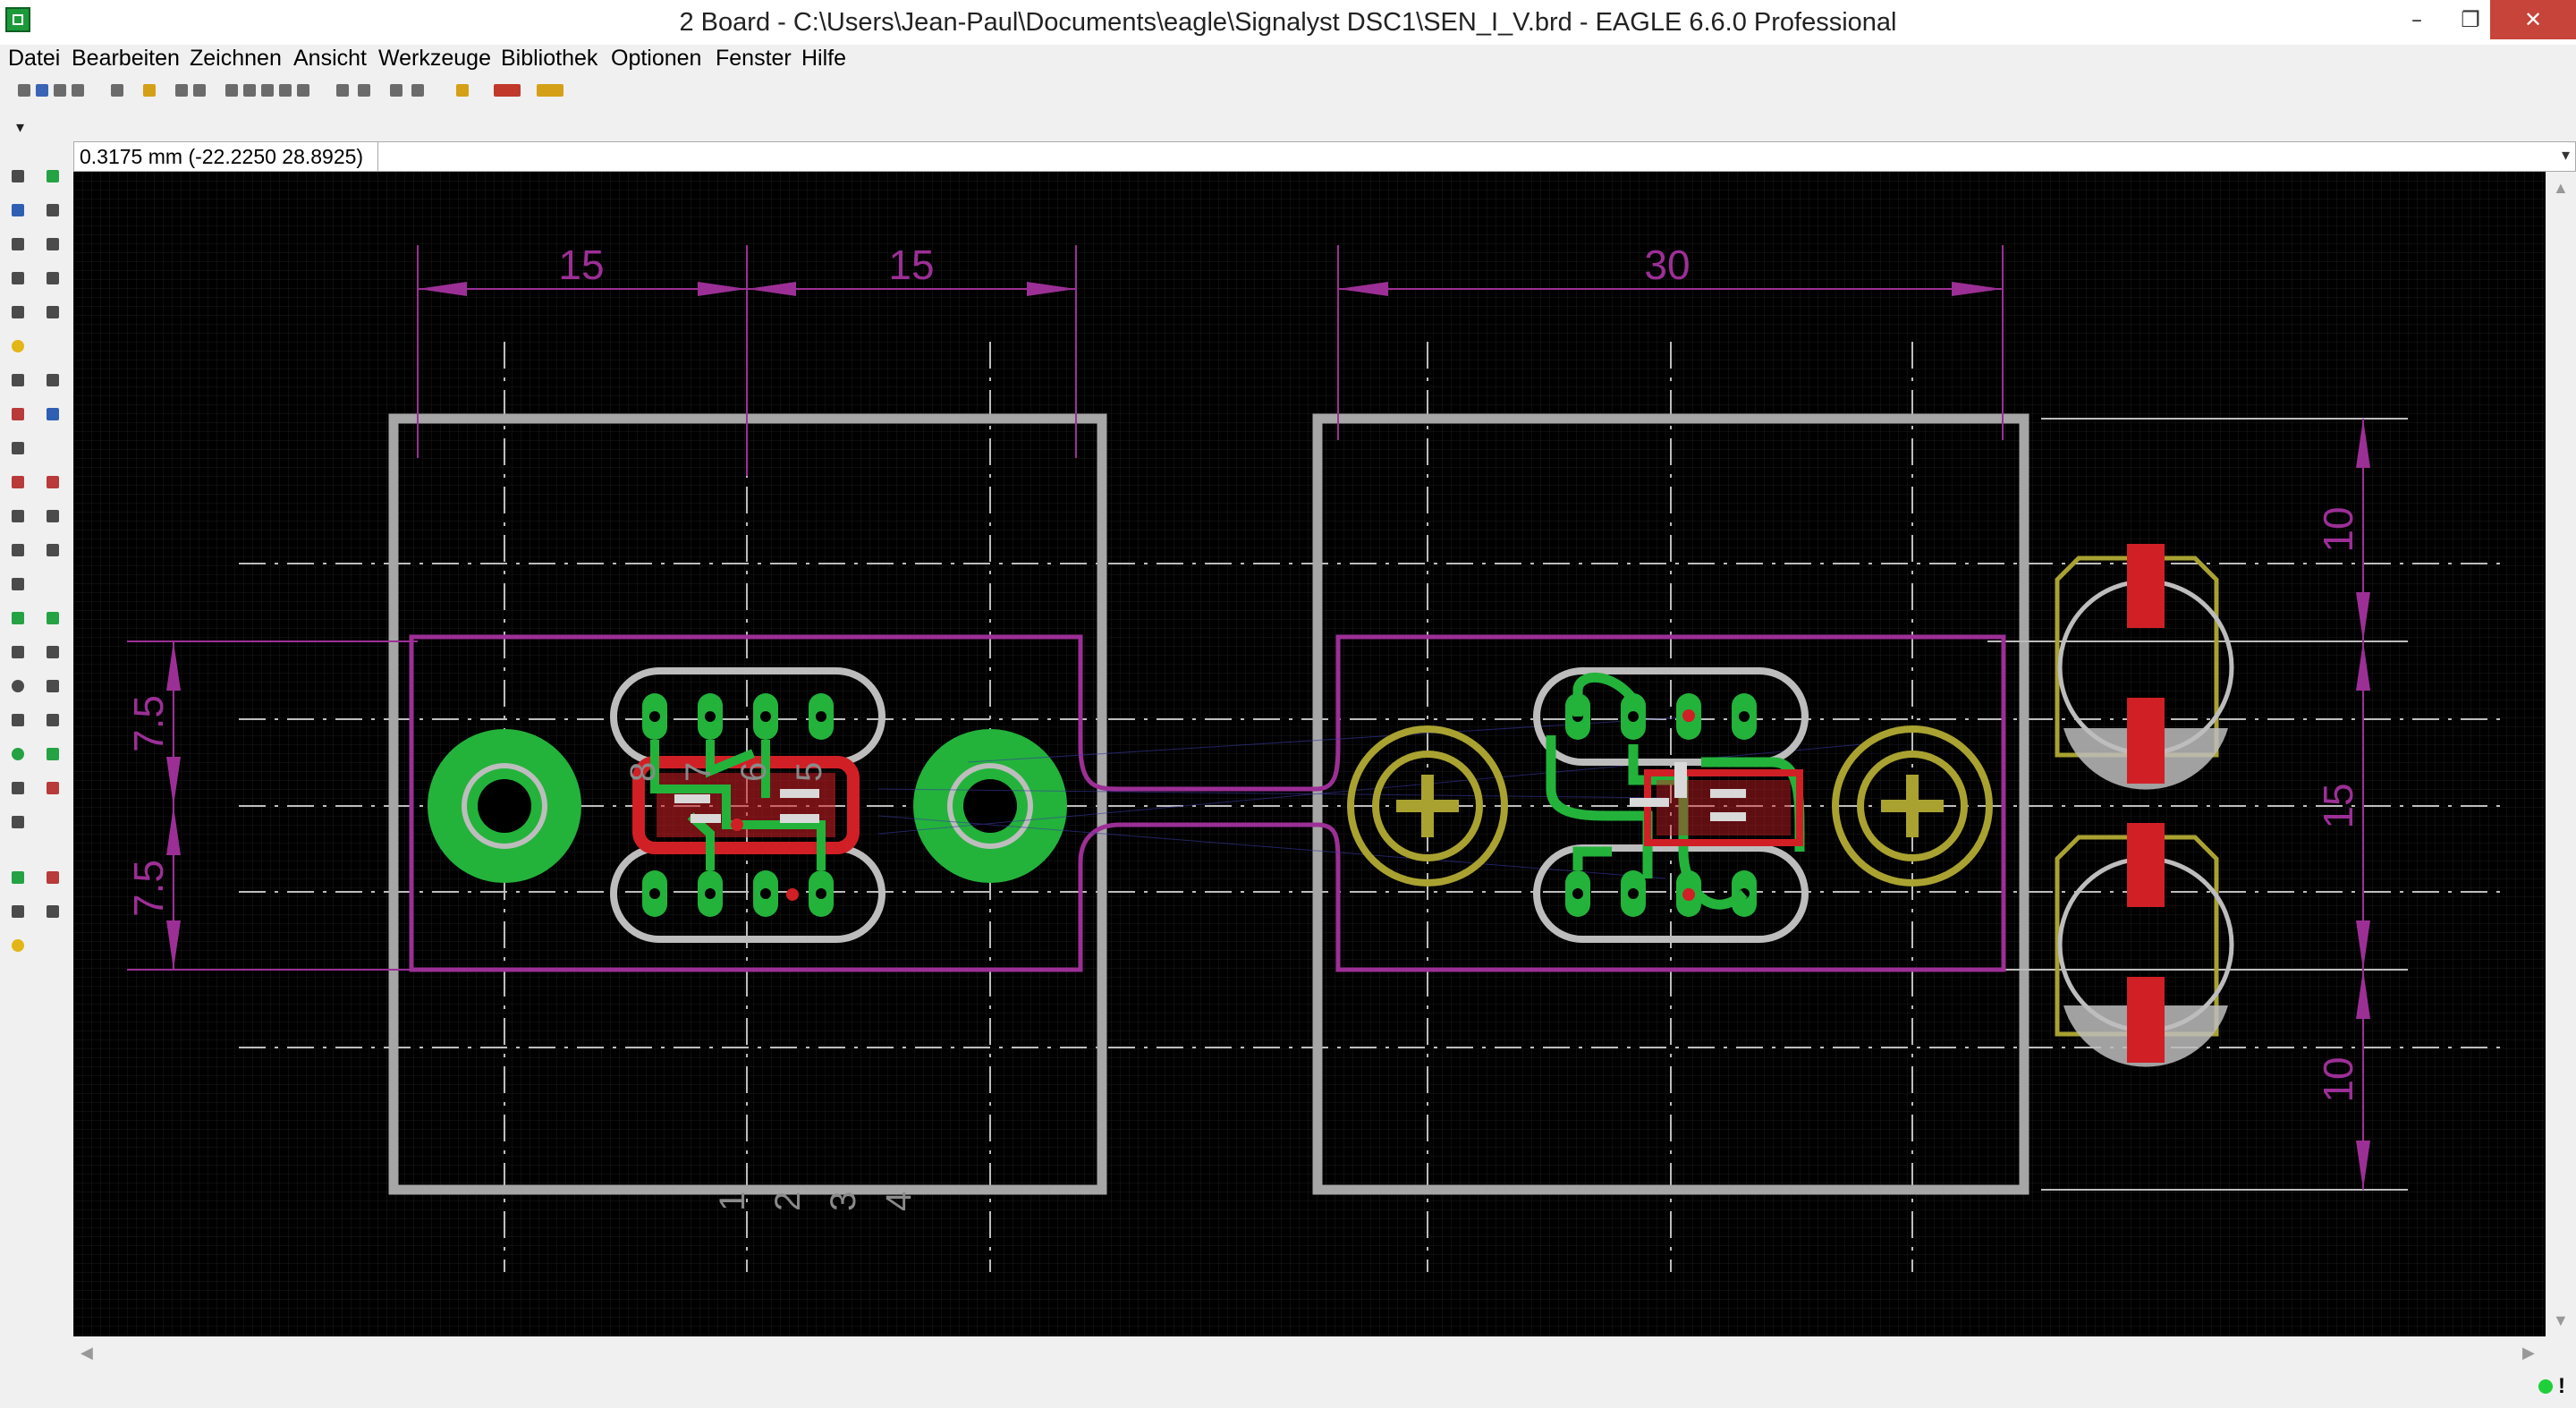  Describe the element at coordinates (899, 1201) in the screenshot. I see `pin-label-4: 4` at that location.